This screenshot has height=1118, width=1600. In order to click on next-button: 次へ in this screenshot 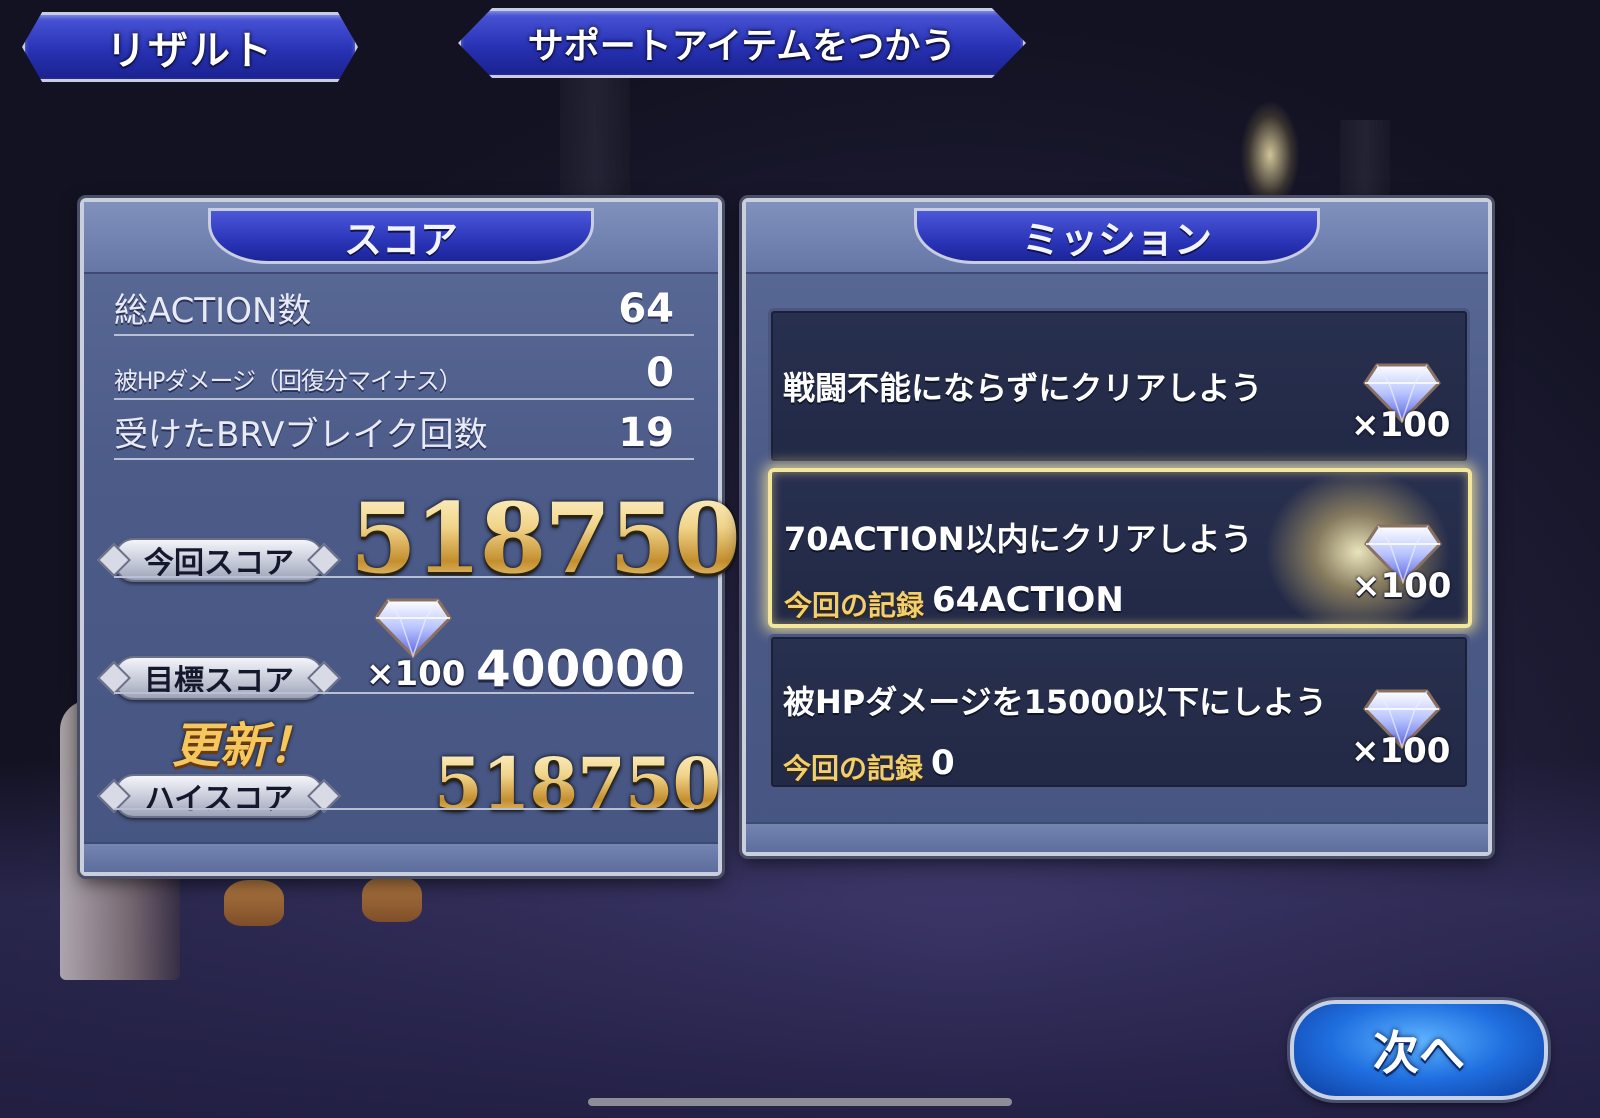, I will do `click(1419, 1050)`.